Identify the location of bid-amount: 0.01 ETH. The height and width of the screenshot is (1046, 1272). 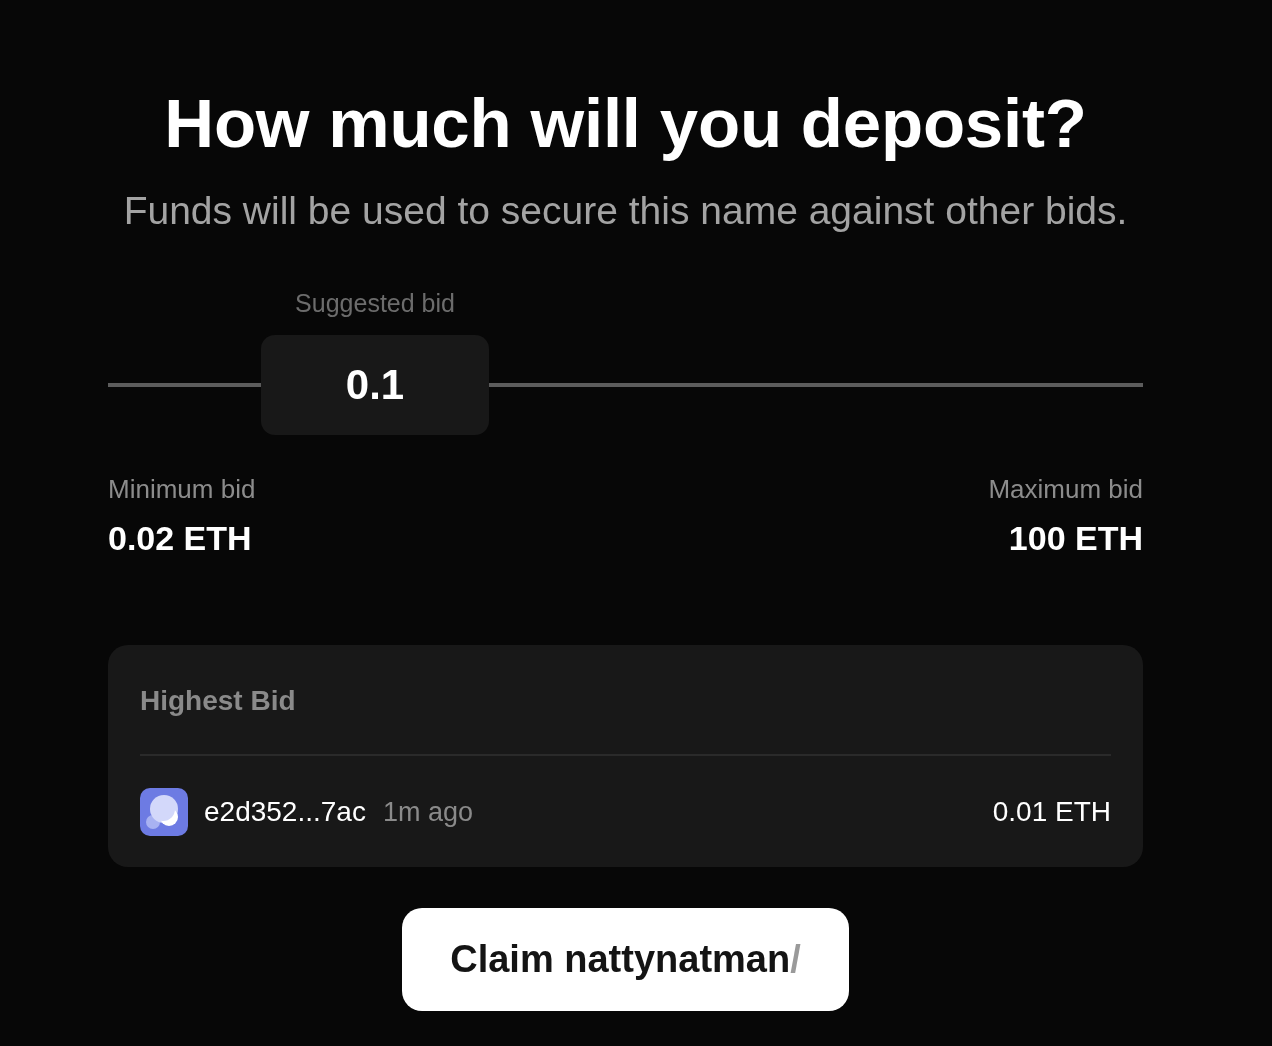
(1051, 812).